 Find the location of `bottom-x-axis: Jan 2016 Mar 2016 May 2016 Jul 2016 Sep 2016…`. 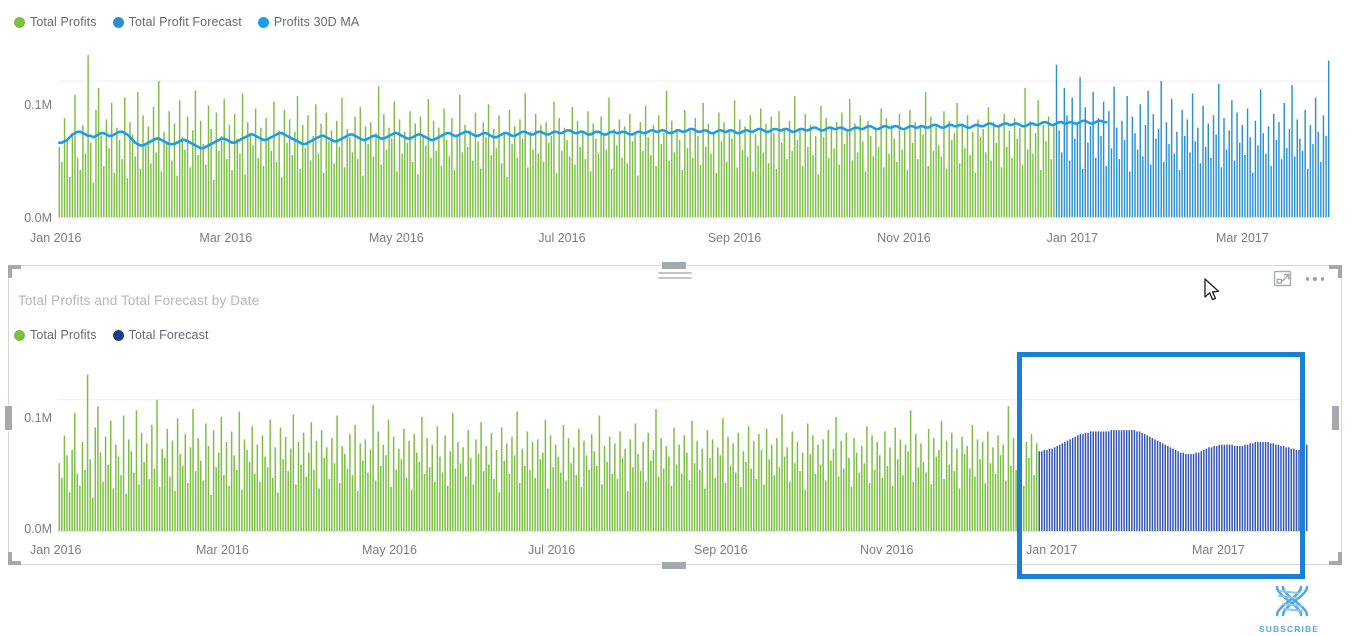

bottom-x-axis: Jan 2016 Mar 2016 May 2016 Jul 2016 Sep 2016… is located at coordinates (676, 552).